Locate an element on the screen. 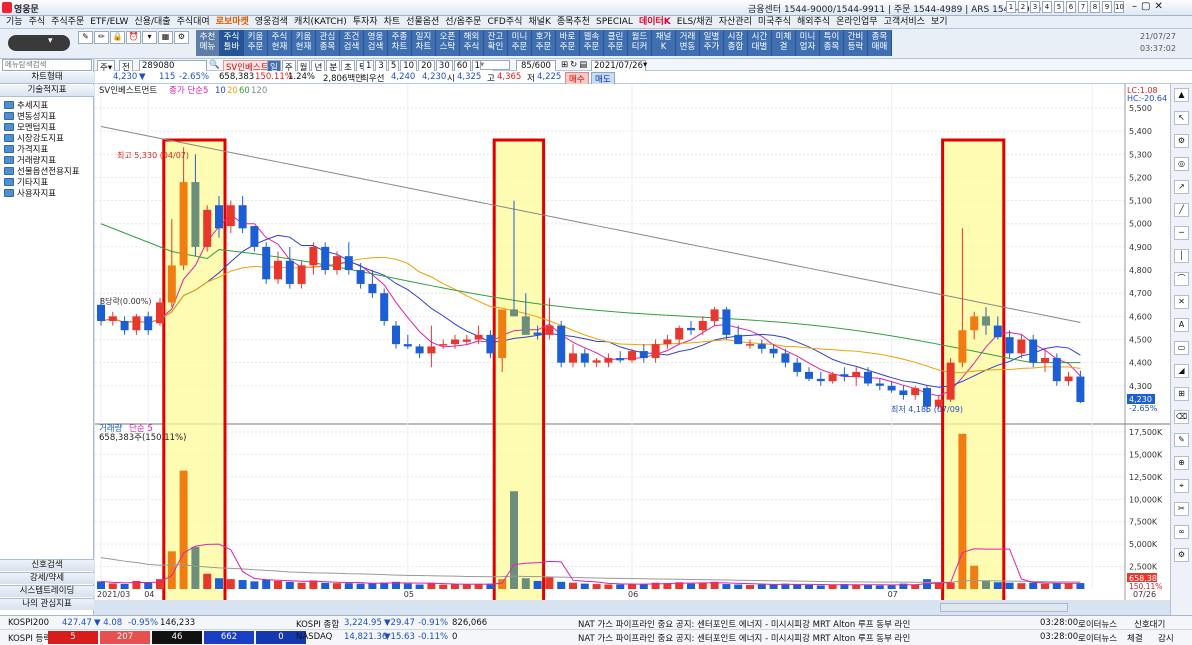 The width and height of the screenshot is (1192, 645). menu-item-5: 주식대여 is located at coordinates (193, 22).